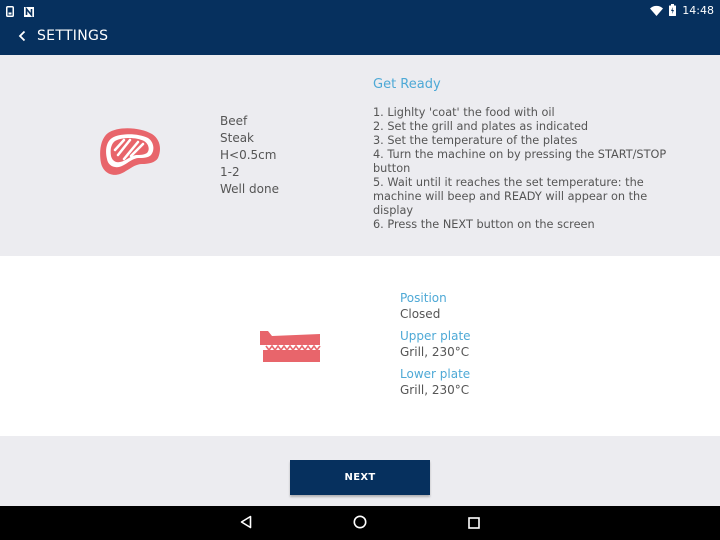 Image resolution: width=720 pixels, height=540 pixels. Describe the element at coordinates (360, 477) in the screenshot. I see `next-button: NEXT` at that location.